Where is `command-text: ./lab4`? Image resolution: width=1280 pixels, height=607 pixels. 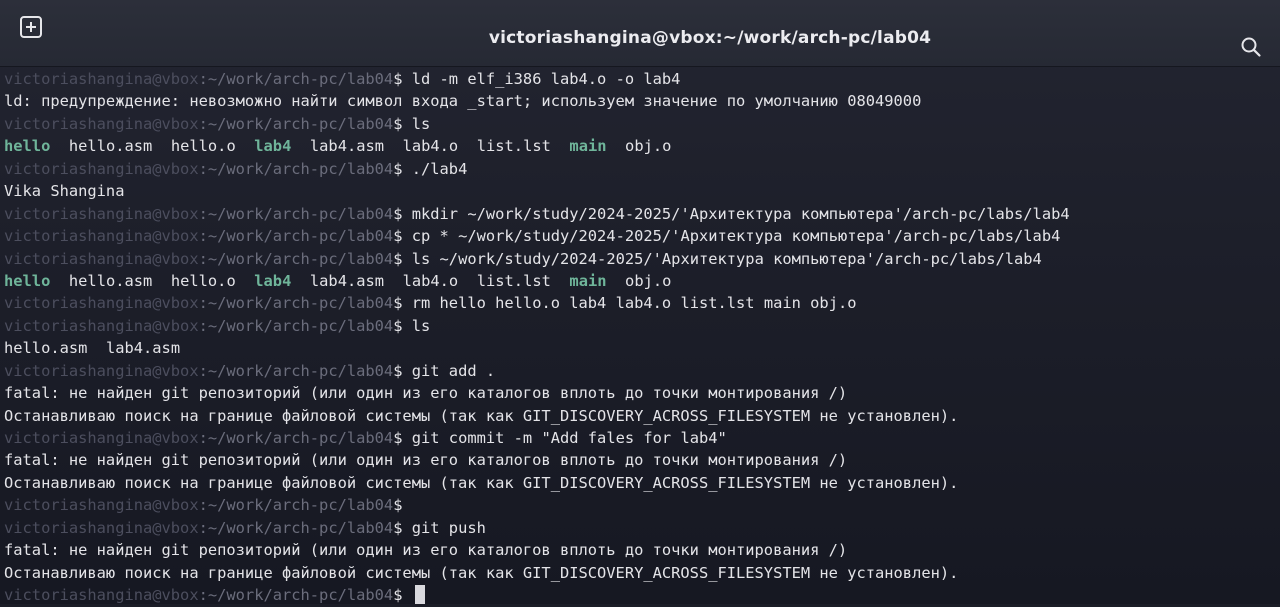 command-text: ./lab4 is located at coordinates (435, 168).